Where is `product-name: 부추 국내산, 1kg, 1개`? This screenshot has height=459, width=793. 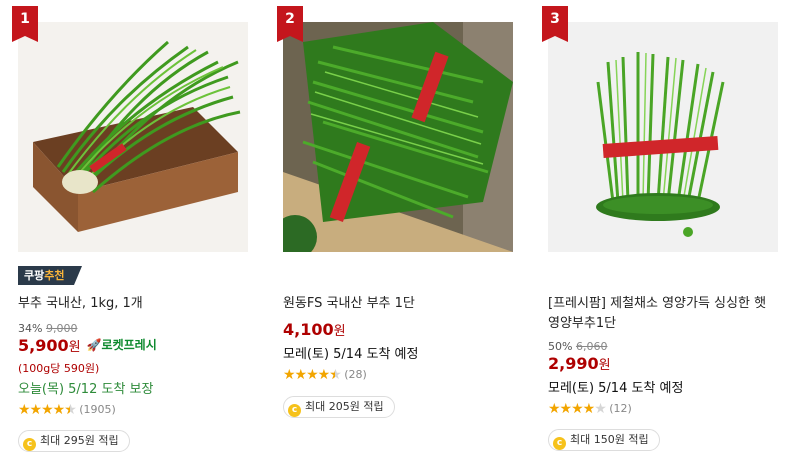 product-name: 부추 국내산, 1kg, 1개 is located at coordinates (134, 304).